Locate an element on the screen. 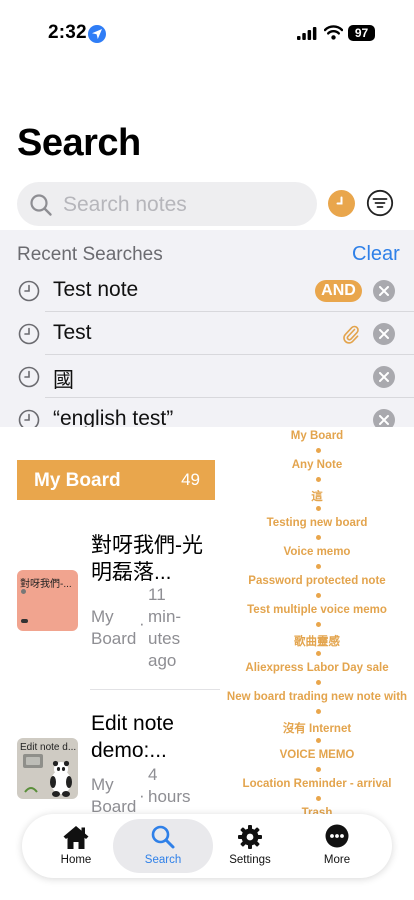 The width and height of the screenshot is (414, 900). recent-search-item: 國 is located at coordinates (207, 377).